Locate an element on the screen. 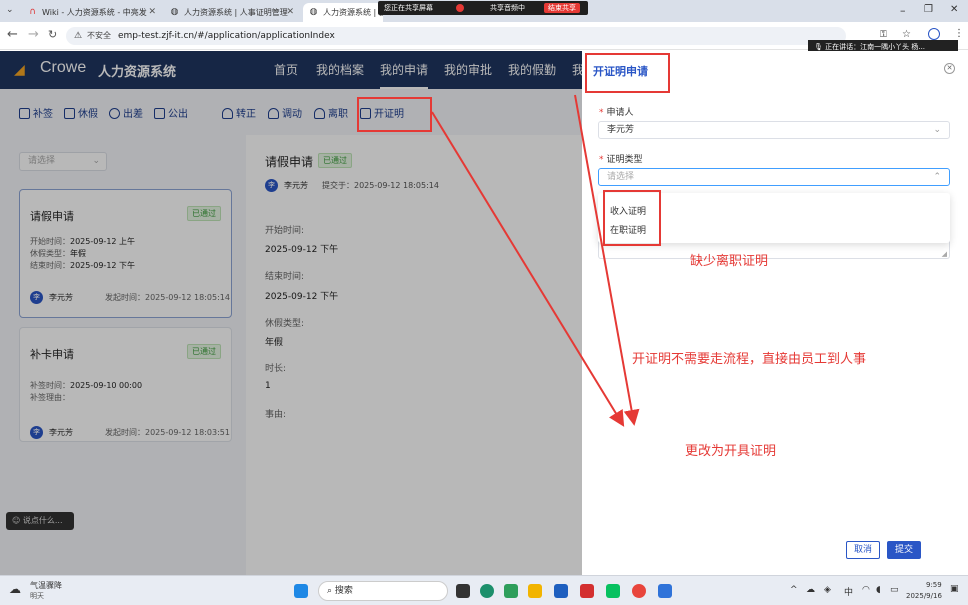  edge-icon is located at coordinates (487, 591).